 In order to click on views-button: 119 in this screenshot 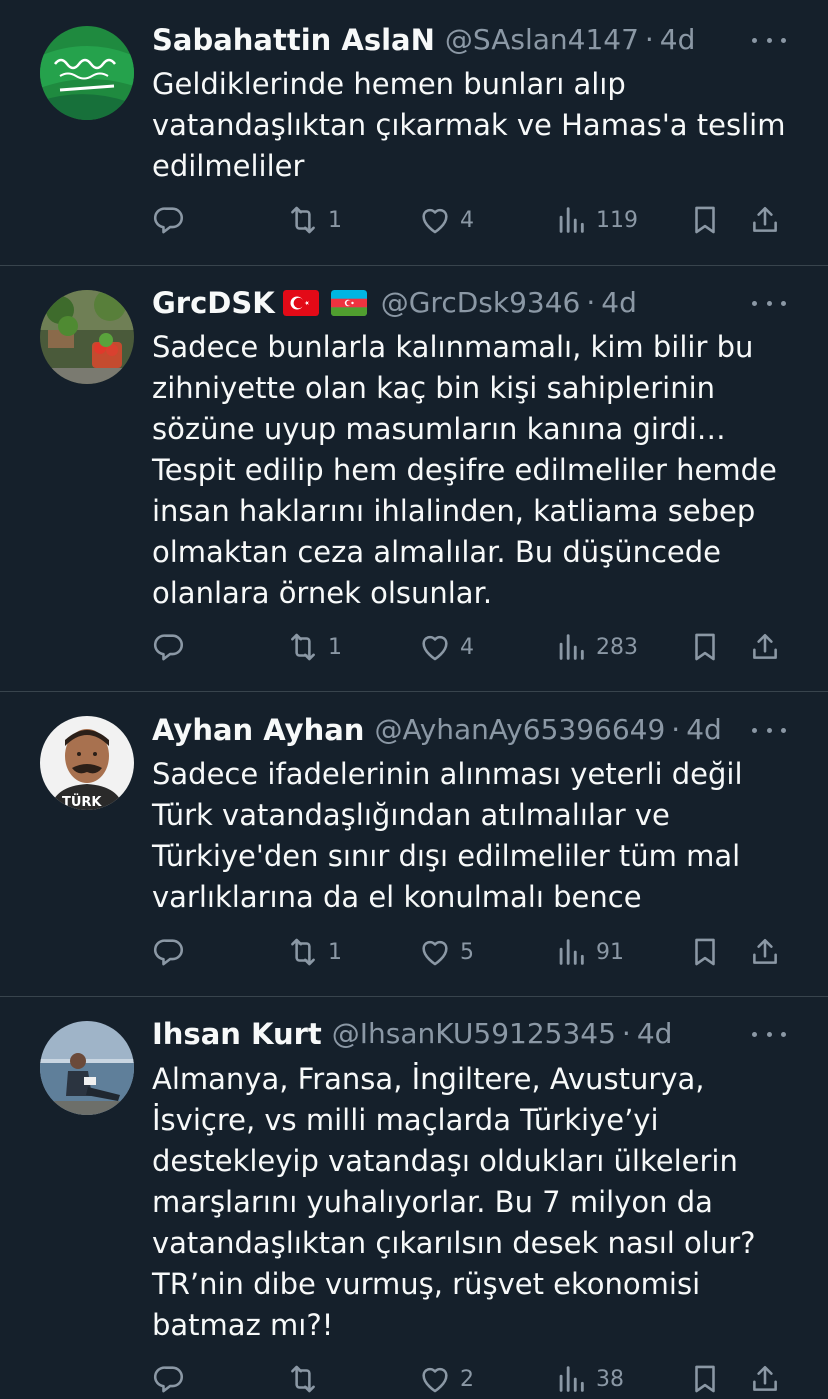, I will do `click(596, 220)`.